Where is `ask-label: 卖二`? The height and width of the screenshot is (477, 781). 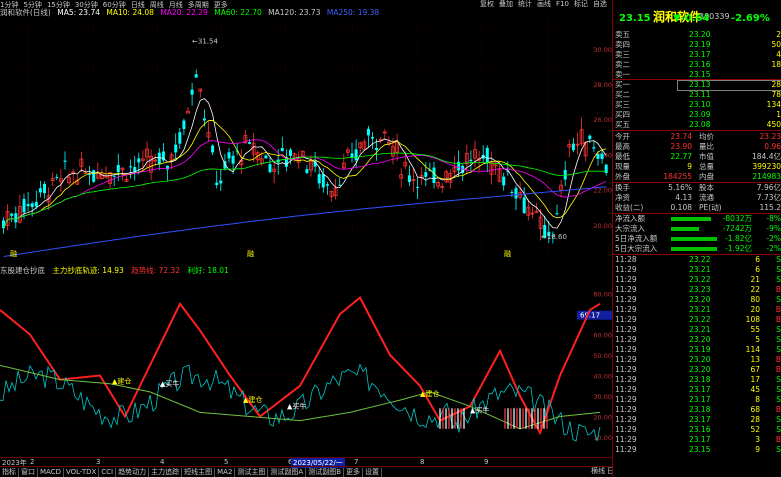
ask-label: 卖二 is located at coordinates (622, 65).